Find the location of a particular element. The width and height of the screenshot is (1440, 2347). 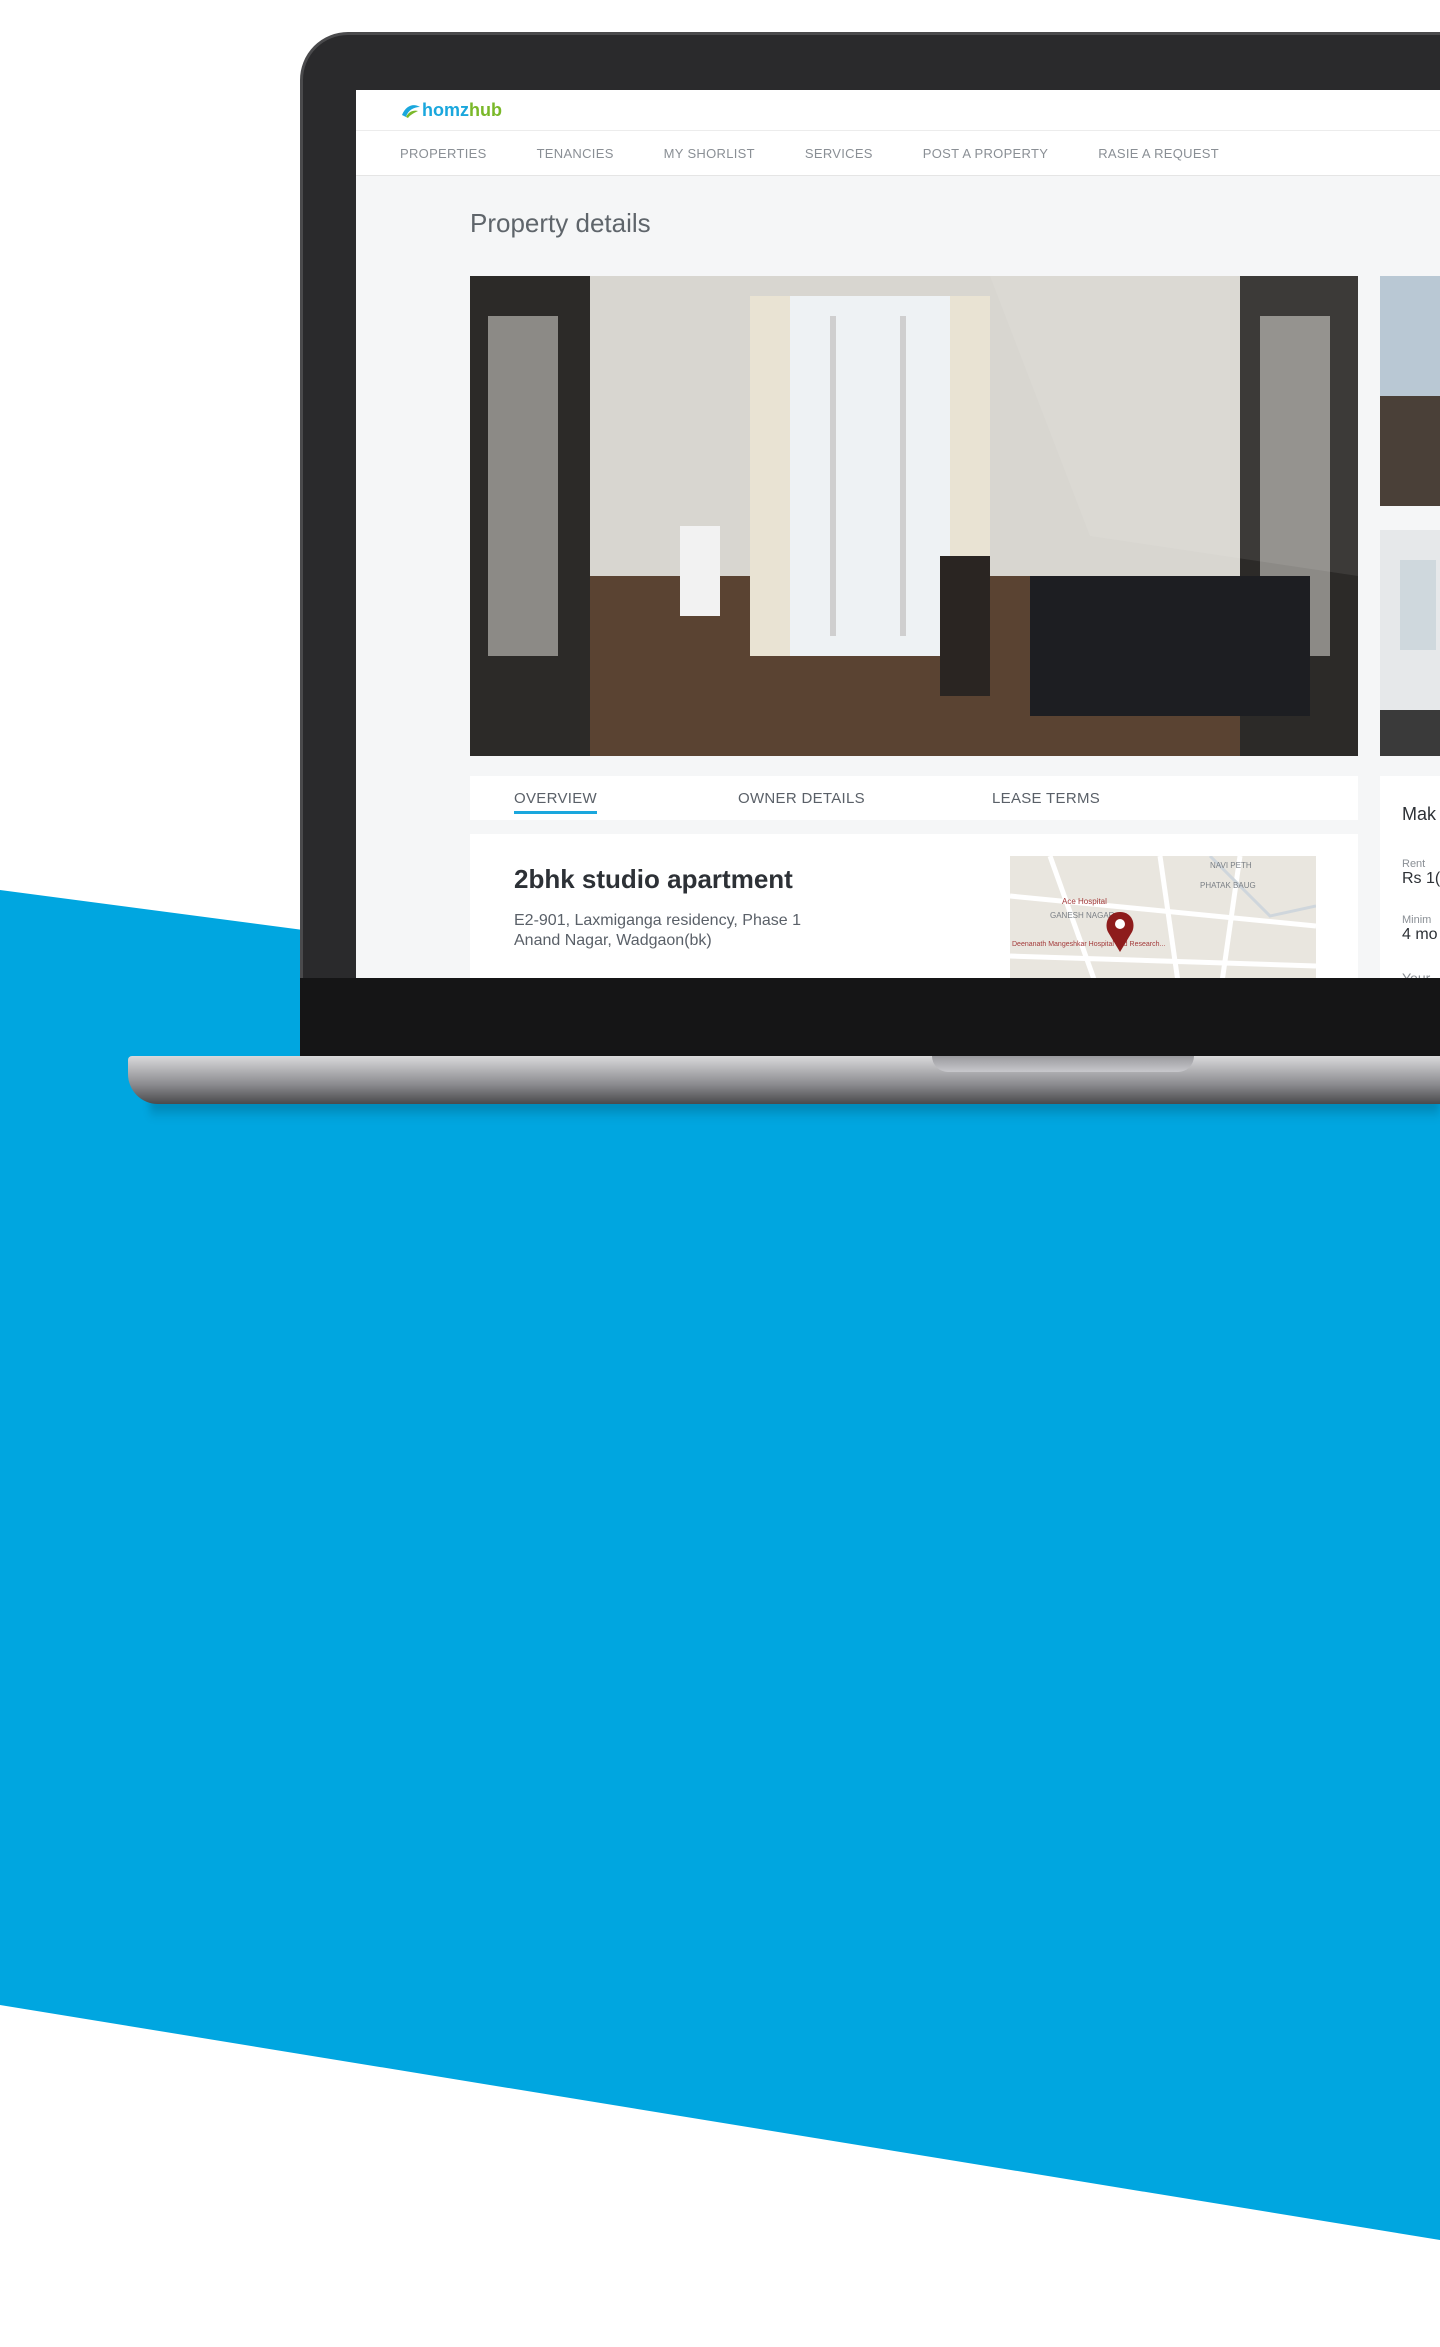

rent-label: Rent is located at coordinates (1414, 864).